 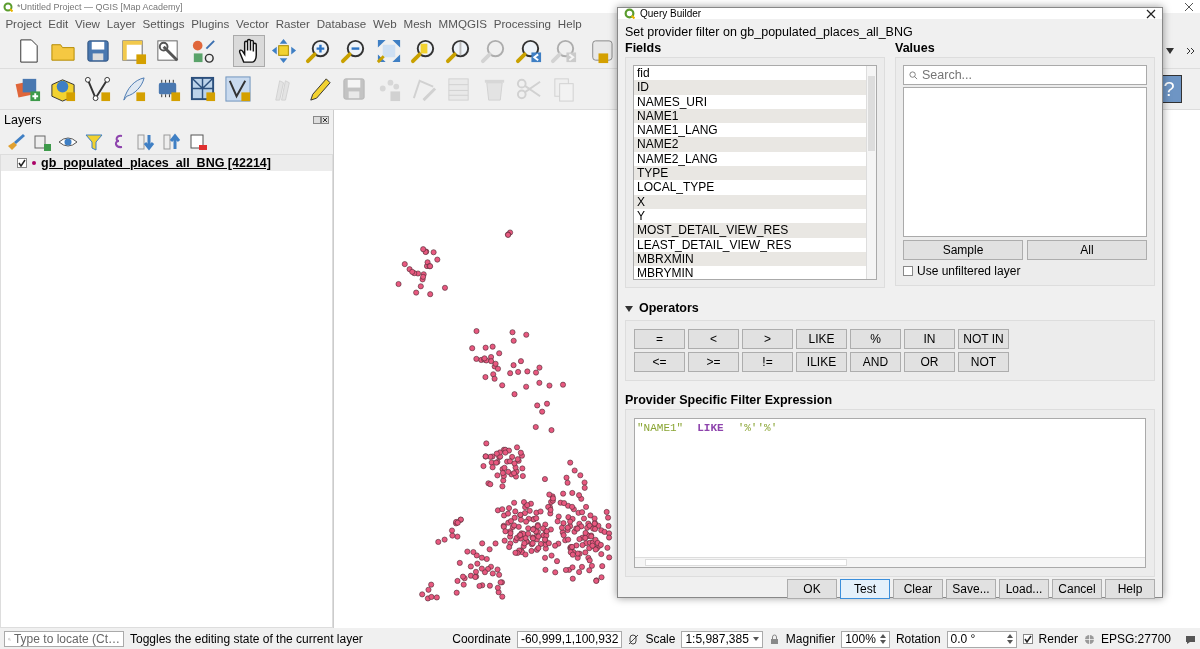 What do you see at coordinates (1089, 639) in the screenshot?
I see `globe-icon` at bounding box center [1089, 639].